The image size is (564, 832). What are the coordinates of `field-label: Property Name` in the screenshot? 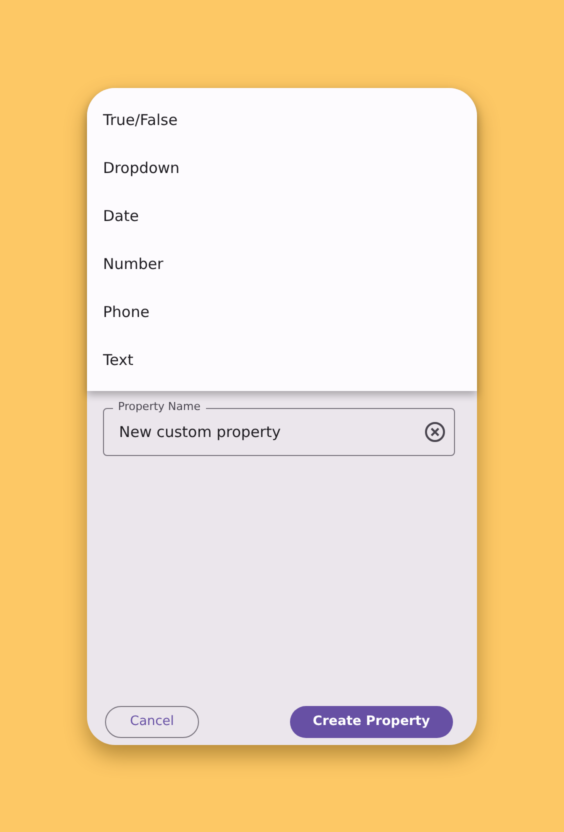 It's located at (159, 407).